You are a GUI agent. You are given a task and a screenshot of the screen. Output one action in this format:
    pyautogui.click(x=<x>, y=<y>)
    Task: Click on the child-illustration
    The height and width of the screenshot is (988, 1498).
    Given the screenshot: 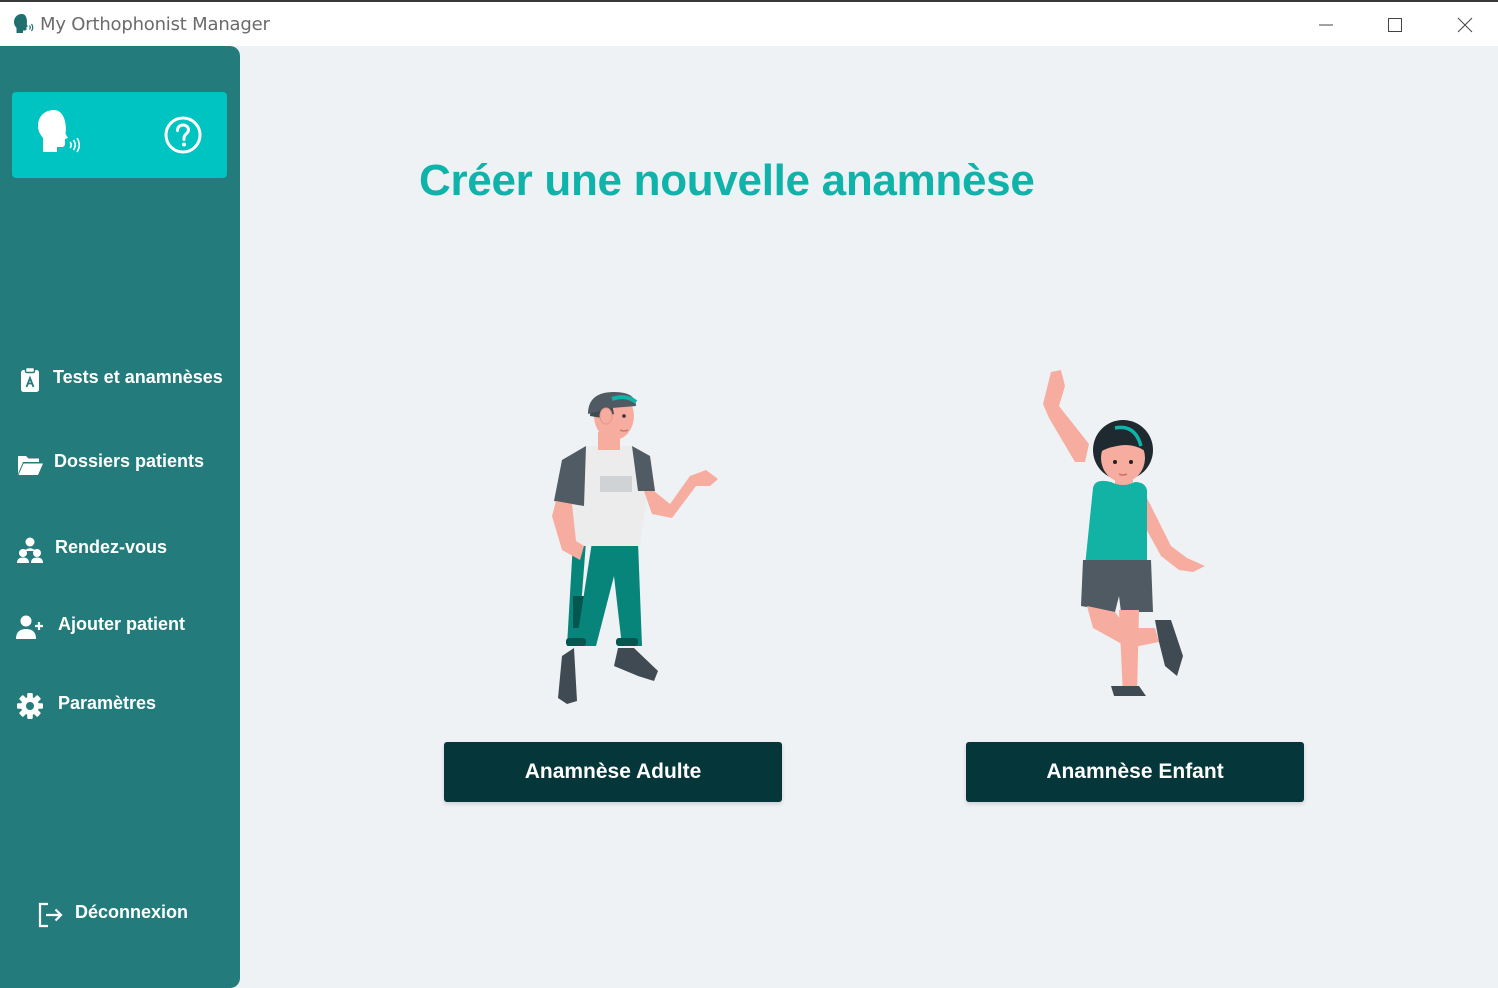 What is the action you would take?
    pyautogui.click(x=1124, y=533)
    